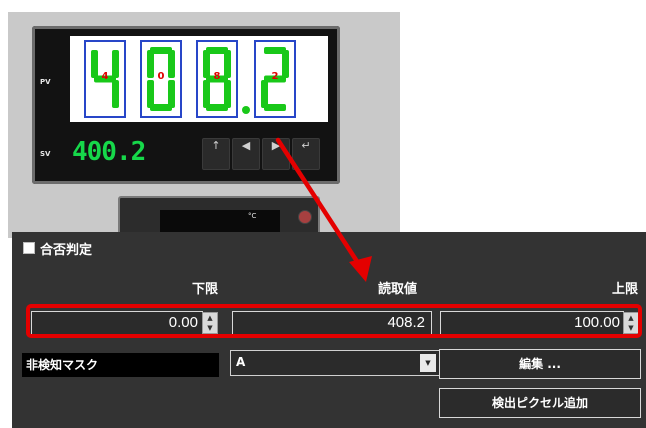  I want to click on pv-digit-box: 8, so click(217, 79).